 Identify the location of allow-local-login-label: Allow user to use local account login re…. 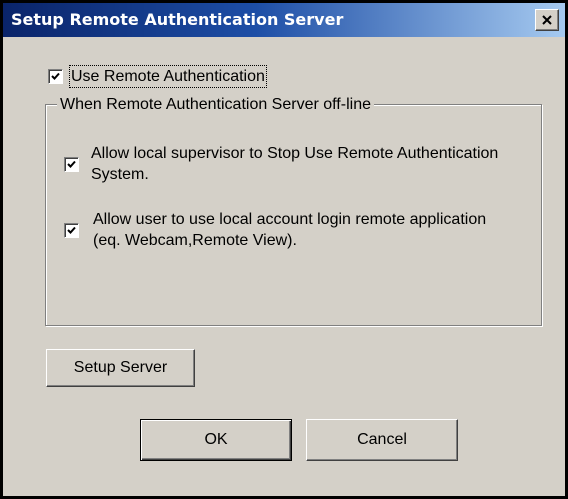
(290, 230).